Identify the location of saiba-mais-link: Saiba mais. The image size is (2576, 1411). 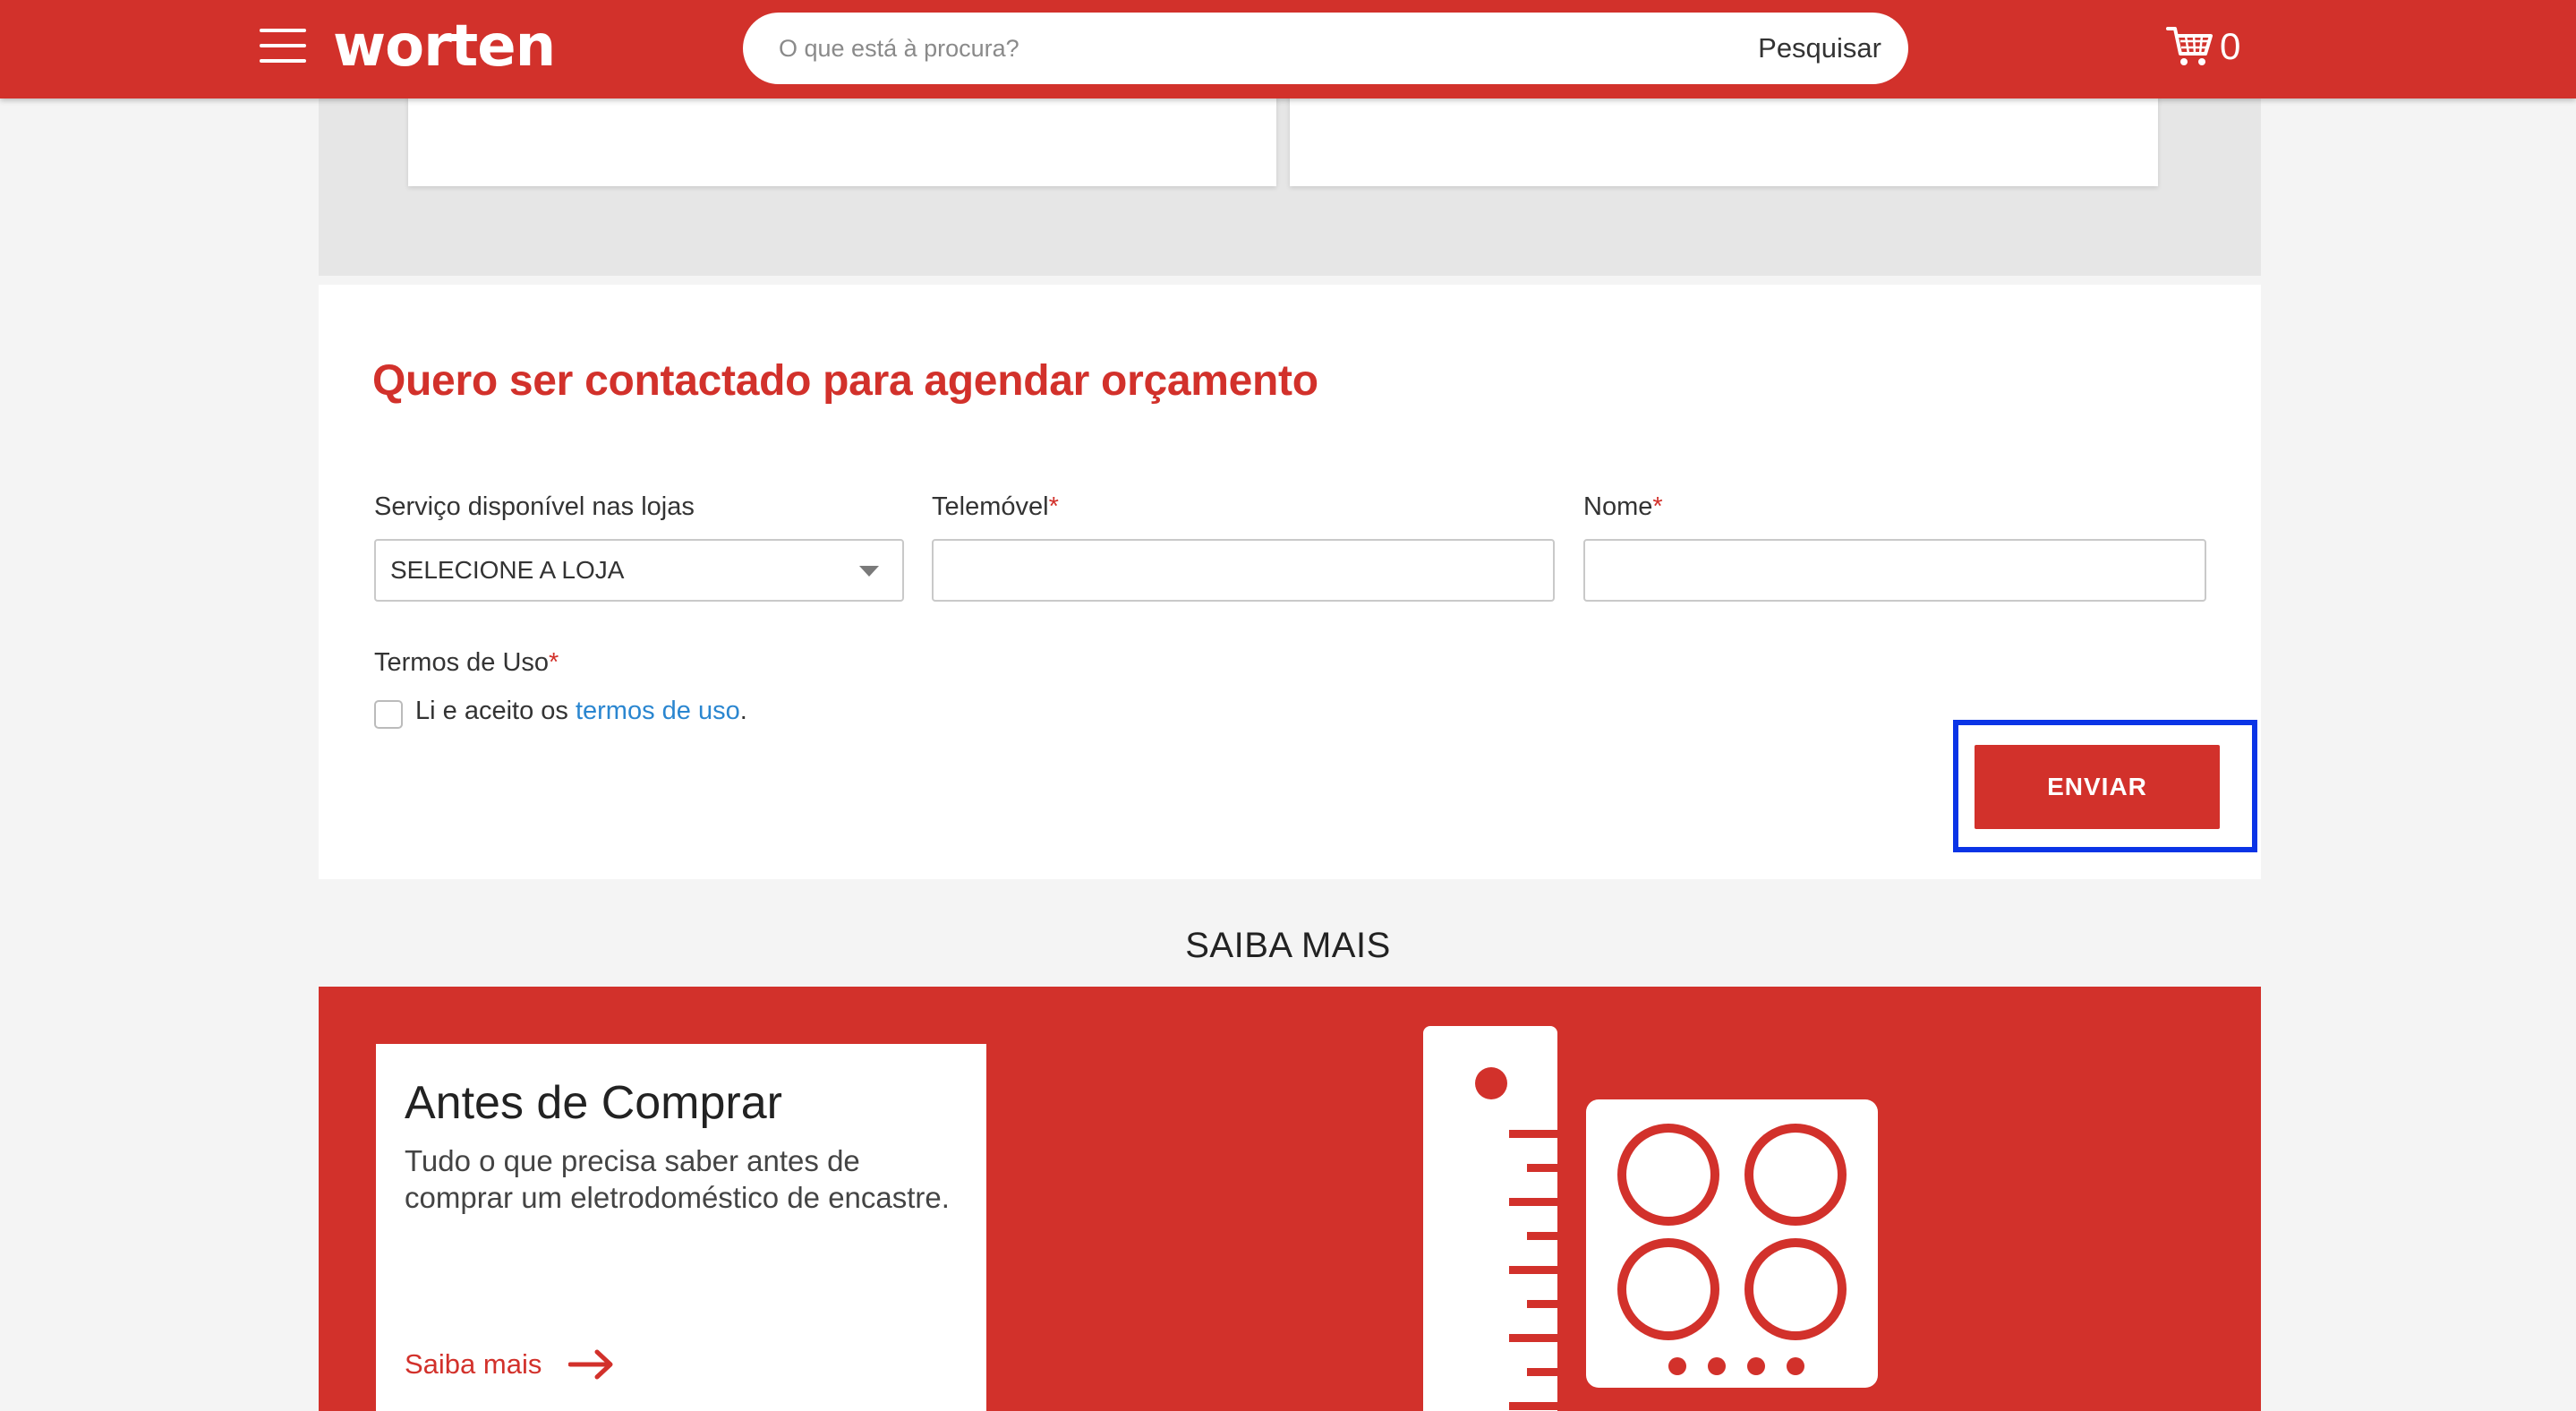
(510, 1364).